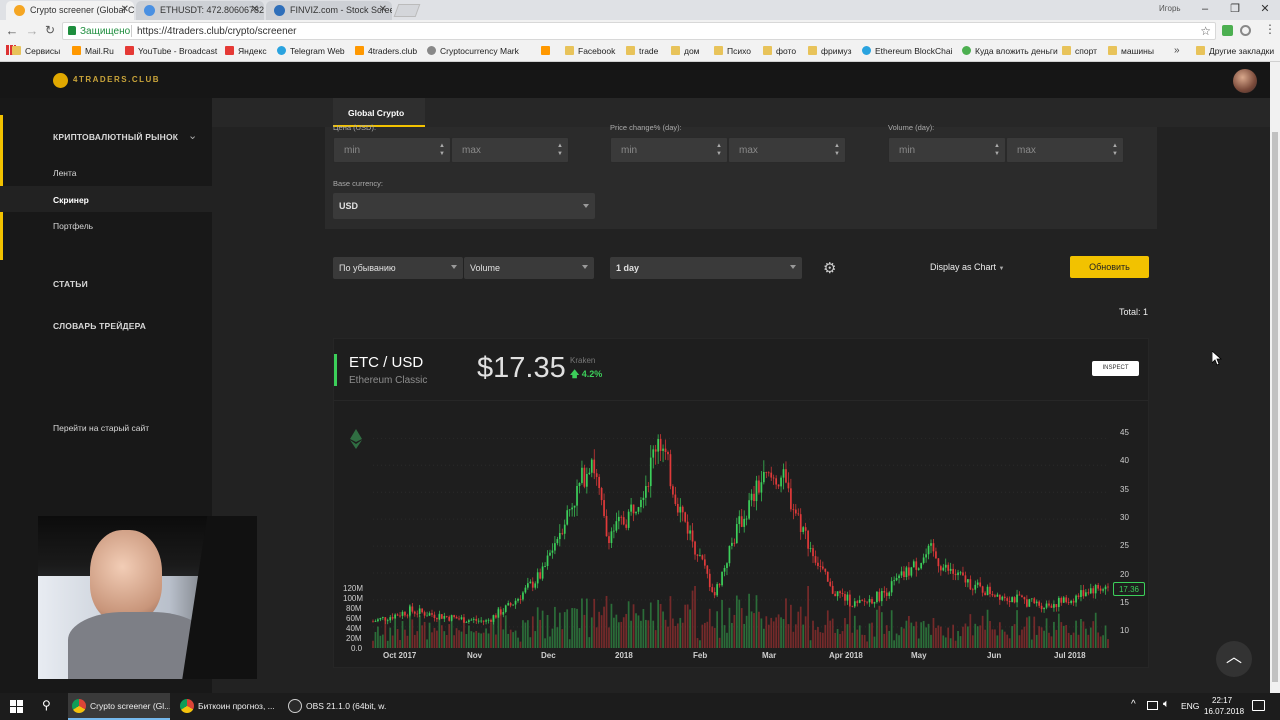  What do you see at coordinates (1205, 31) in the screenshot?
I see `star-icon: ☆` at bounding box center [1205, 31].